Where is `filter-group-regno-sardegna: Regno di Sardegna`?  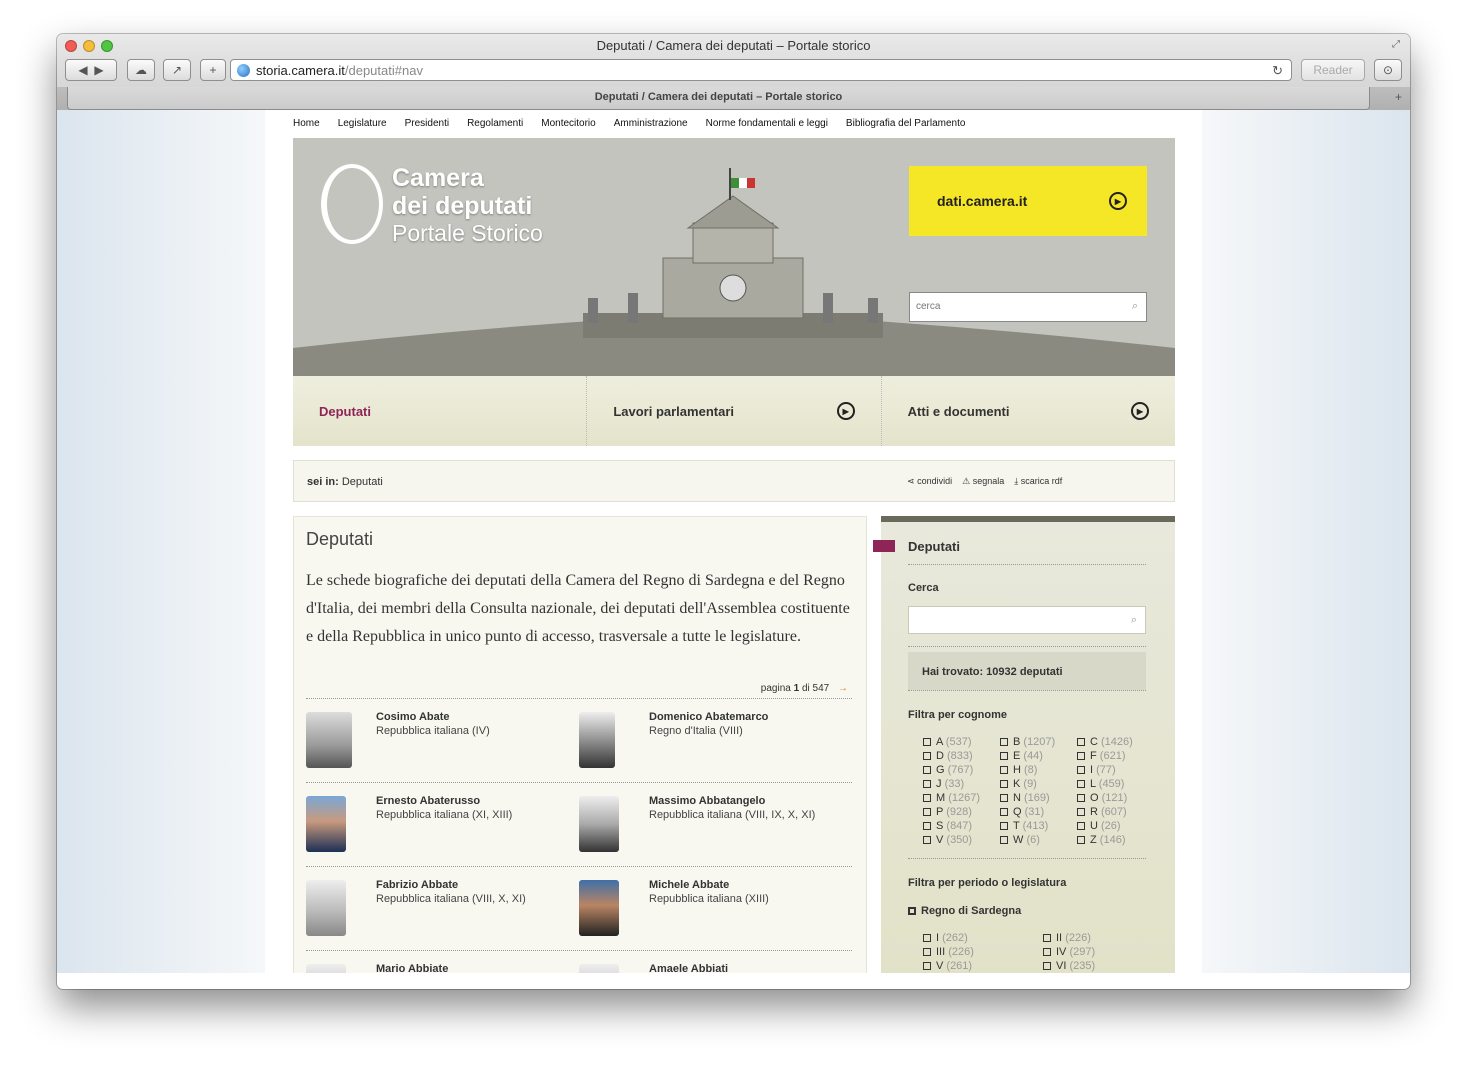
filter-group-regno-sardegna: Regno di Sardegna is located at coordinates (964, 911).